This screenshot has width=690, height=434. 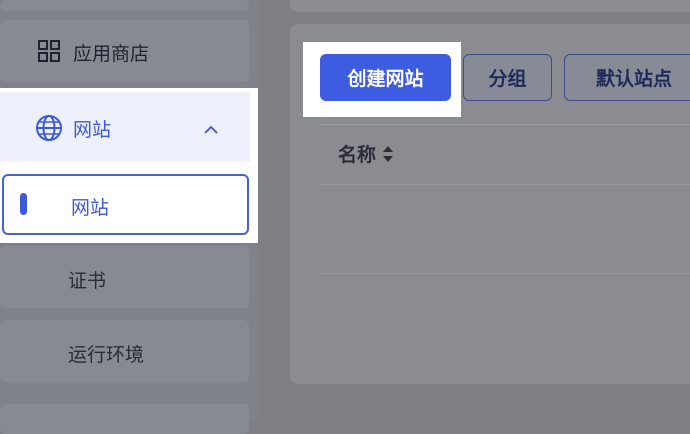 What do you see at coordinates (124, 5) in the screenshot?
I see `sidebar-card-top` at bounding box center [124, 5].